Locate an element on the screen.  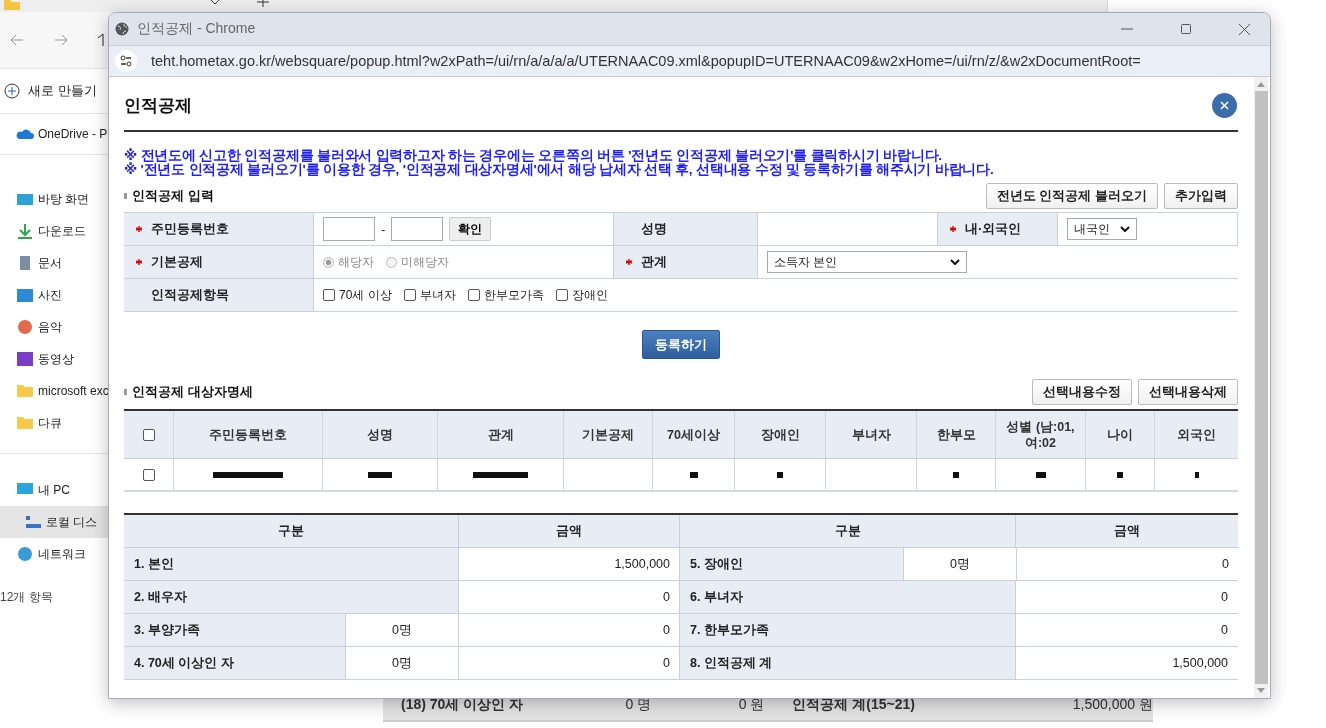
row-label: 인적공제 계(15~21) is located at coordinates (853, 705).